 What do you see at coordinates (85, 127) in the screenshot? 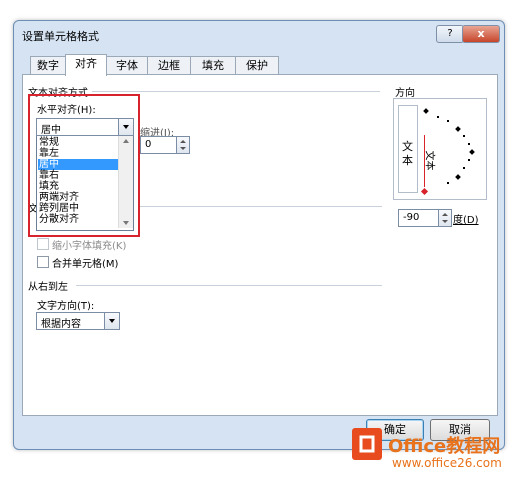
I see `horizontal-align-select: 居中` at bounding box center [85, 127].